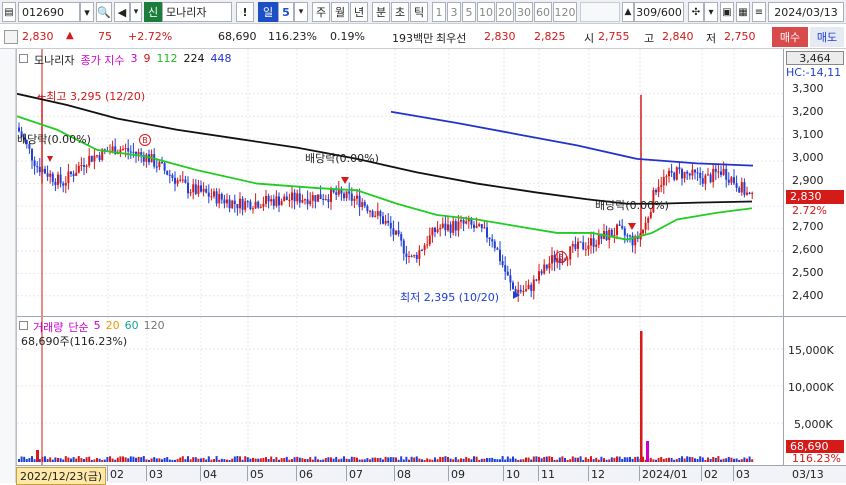  What do you see at coordinates (543, 12) in the screenshot?
I see `interval-tab: 60` at bounding box center [543, 12].